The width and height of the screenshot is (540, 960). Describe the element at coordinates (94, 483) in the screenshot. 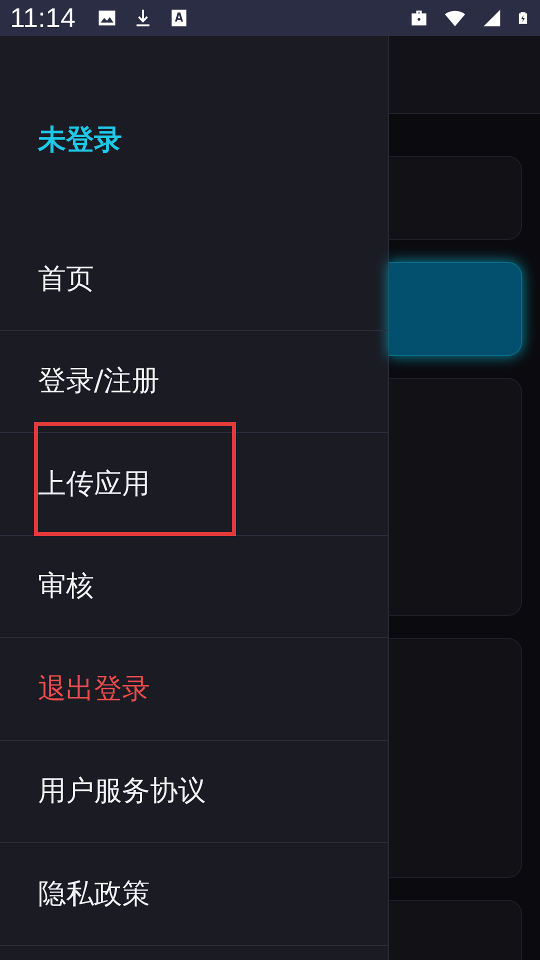

I see `menu-item: 上传应用` at that location.